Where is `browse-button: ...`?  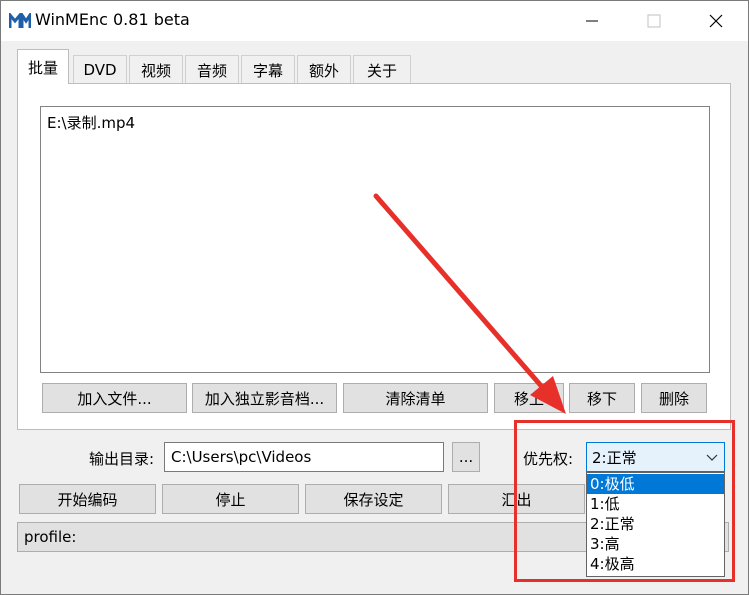 browse-button: ... is located at coordinates (466, 457).